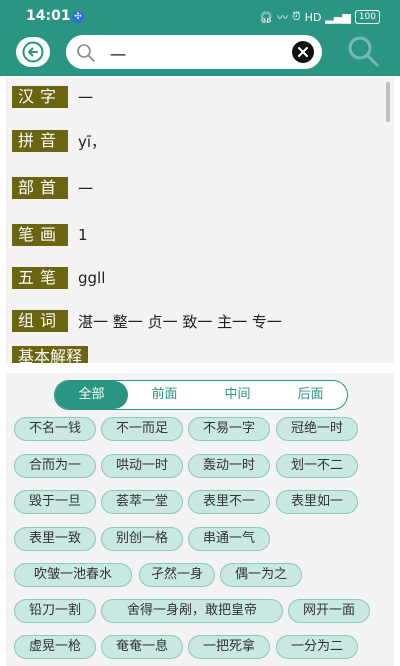  I want to click on clear-icon, so click(303, 52).